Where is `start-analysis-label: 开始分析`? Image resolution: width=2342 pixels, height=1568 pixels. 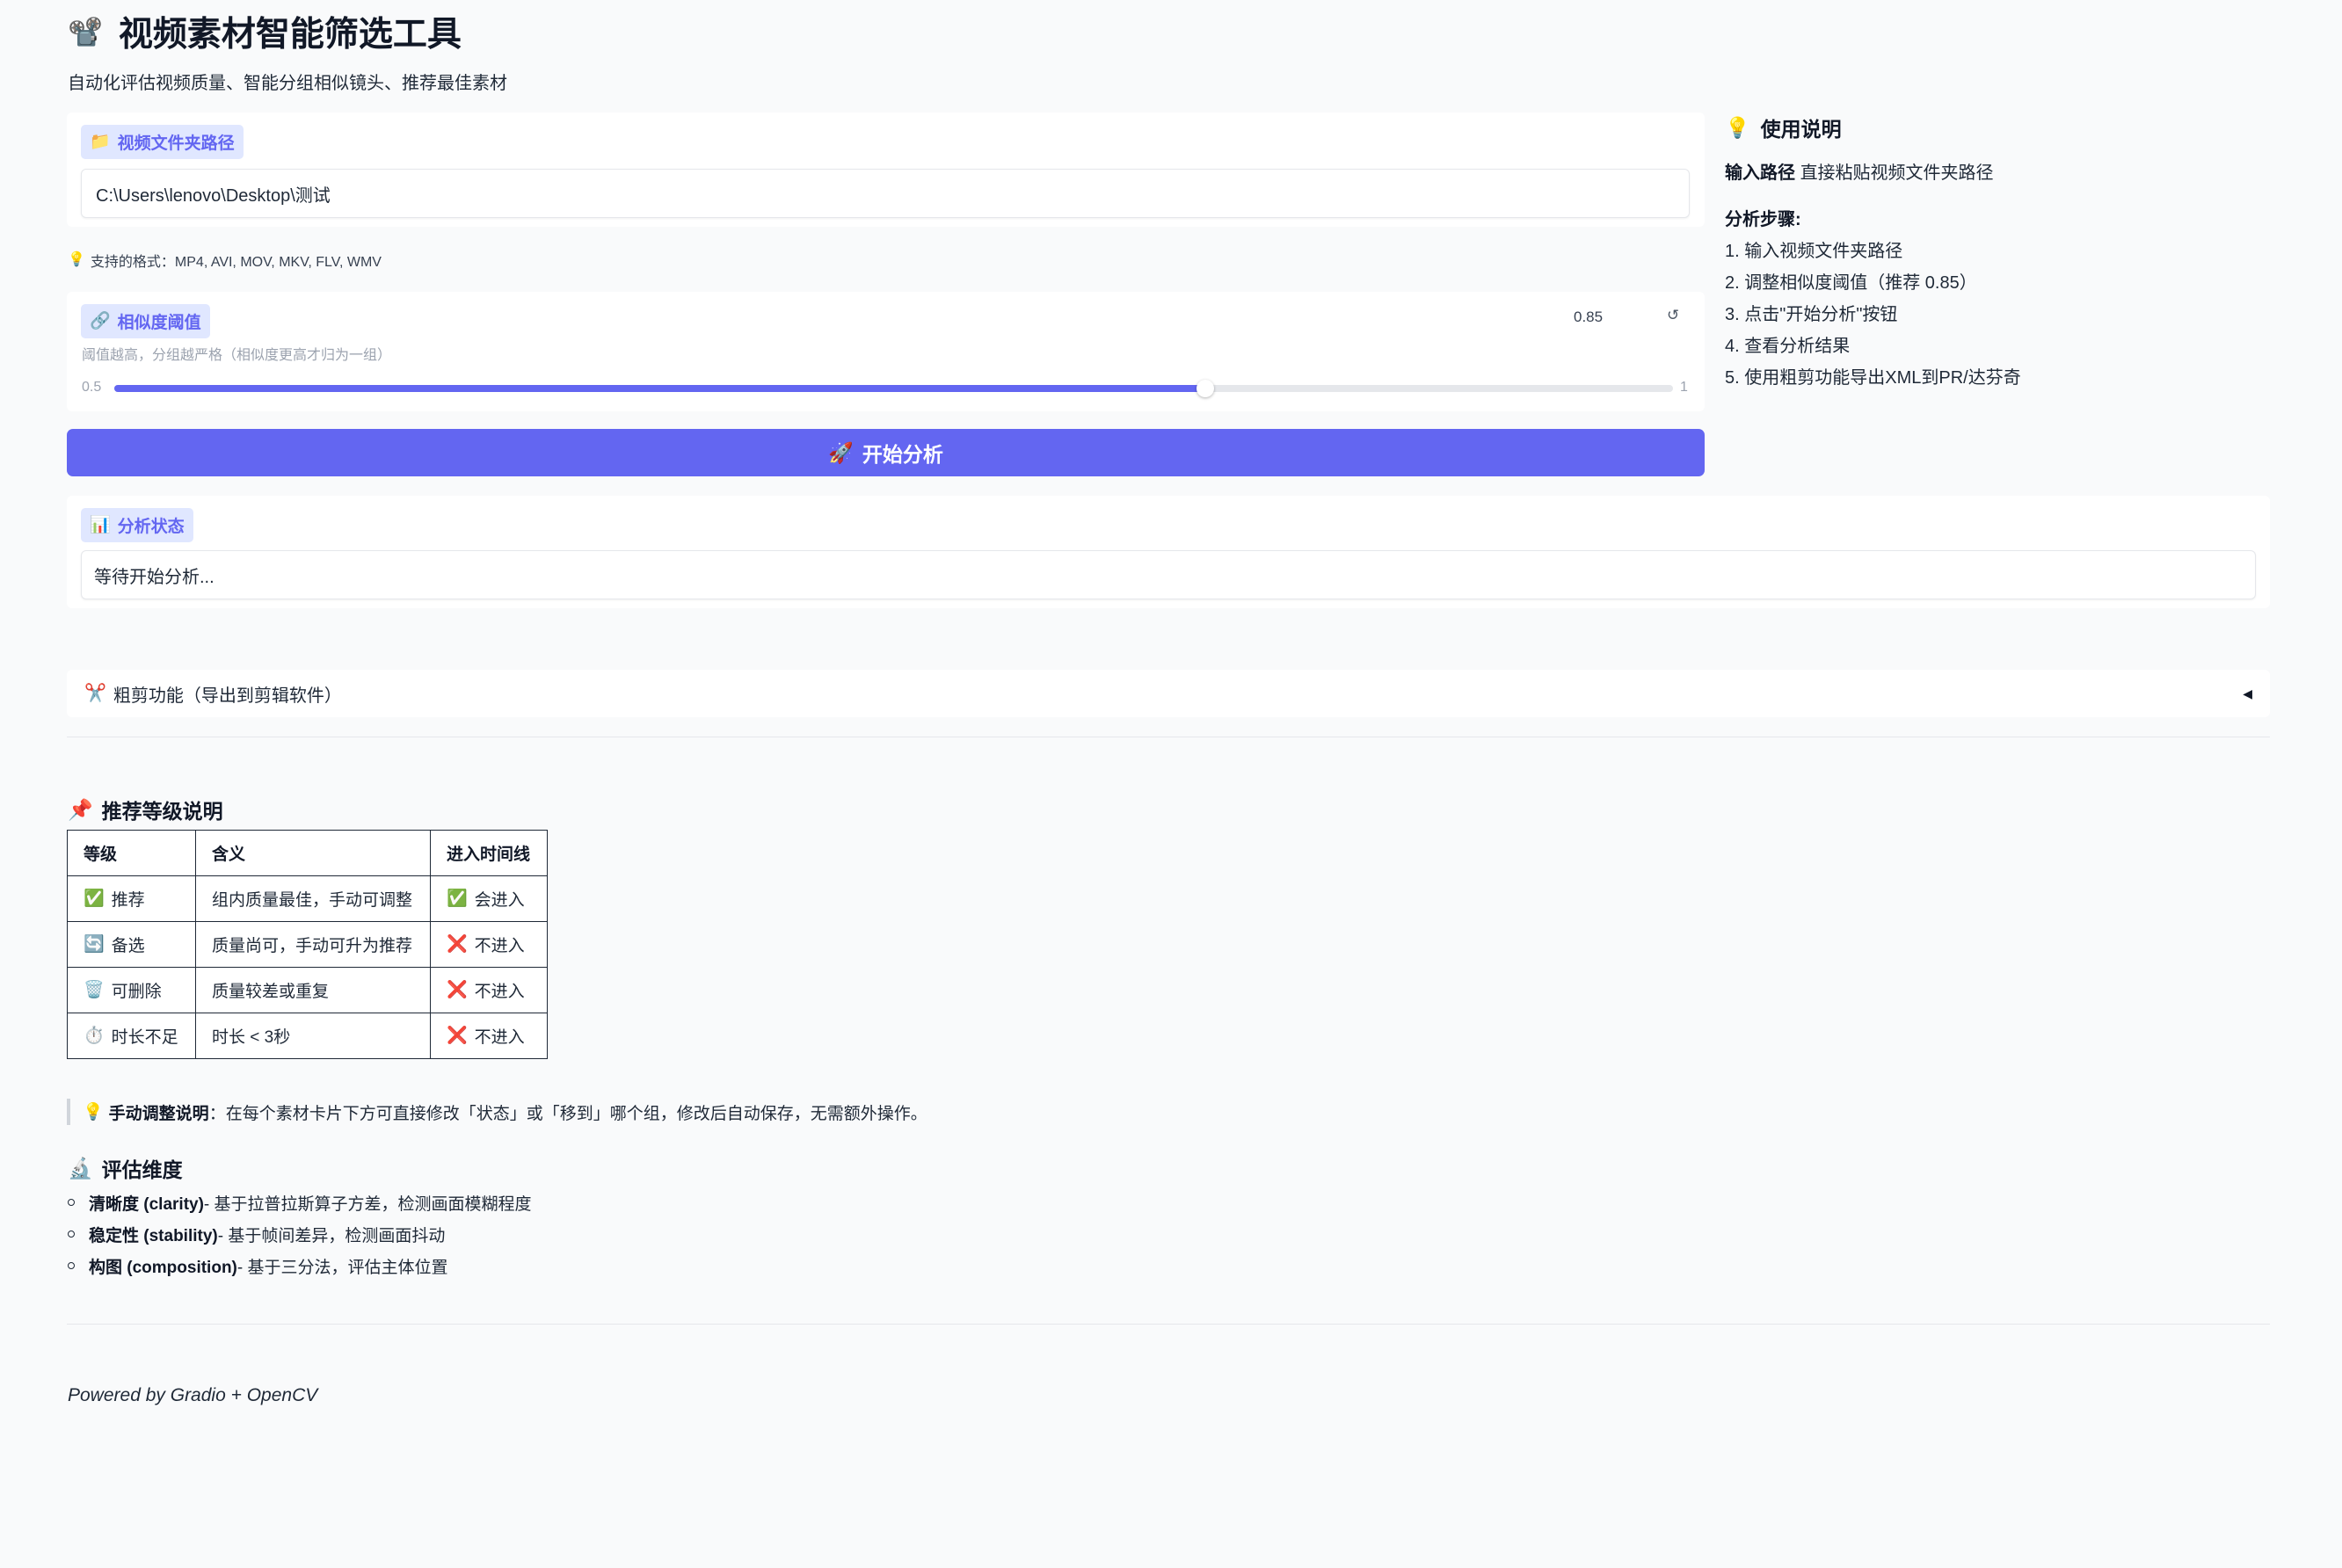
start-analysis-label: 开始分析 is located at coordinates (902, 454).